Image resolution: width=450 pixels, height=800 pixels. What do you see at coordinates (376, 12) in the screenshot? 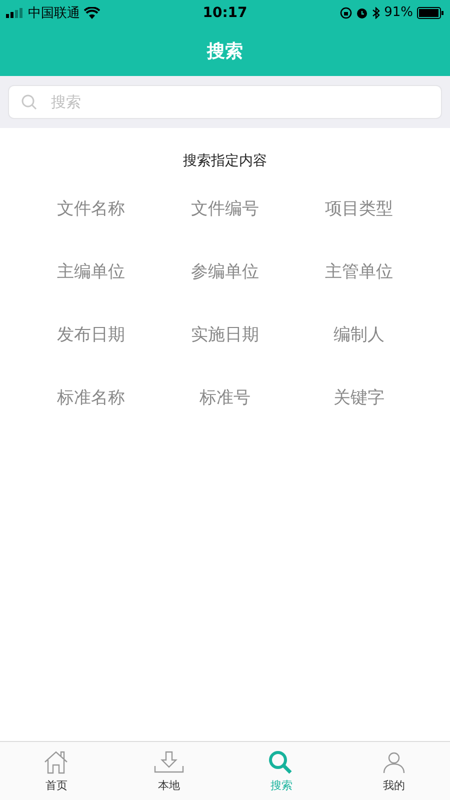
I see `bluetooth-icon` at bounding box center [376, 12].